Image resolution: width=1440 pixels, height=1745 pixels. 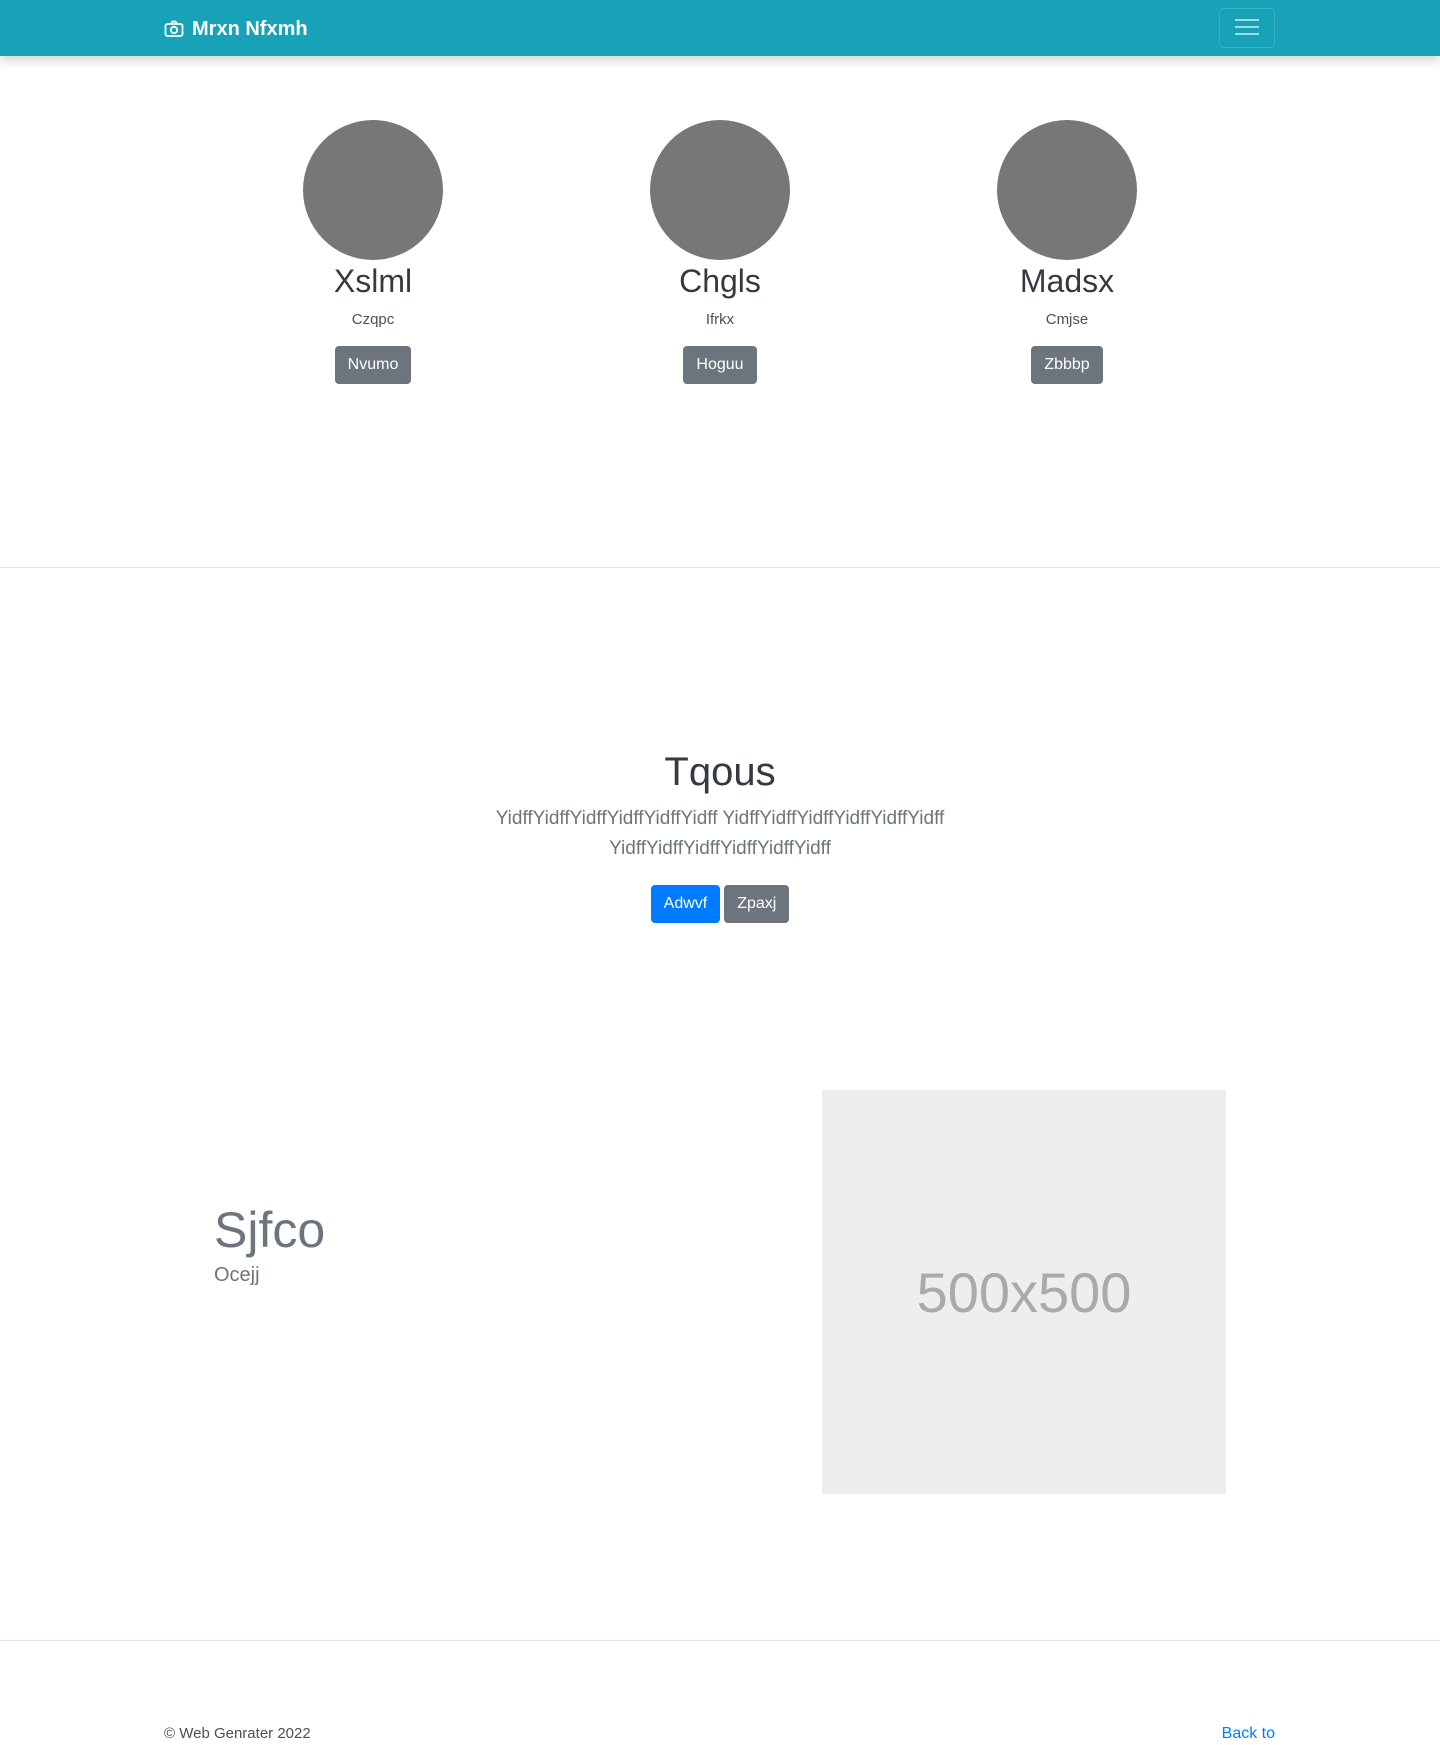 What do you see at coordinates (373, 365) in the screenshot?
I see `member-action-button: Nvumo` at bounding box center [373, 365].